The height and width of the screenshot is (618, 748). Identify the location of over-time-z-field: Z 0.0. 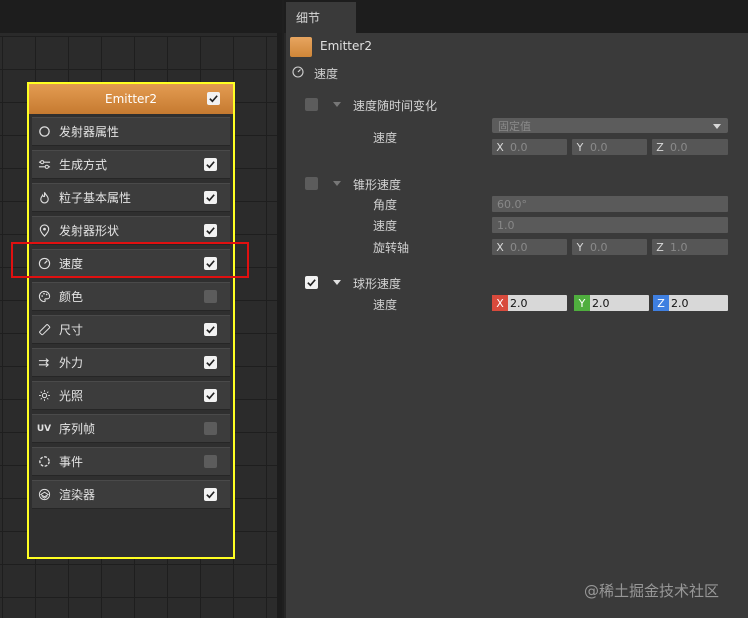
(690, 147).